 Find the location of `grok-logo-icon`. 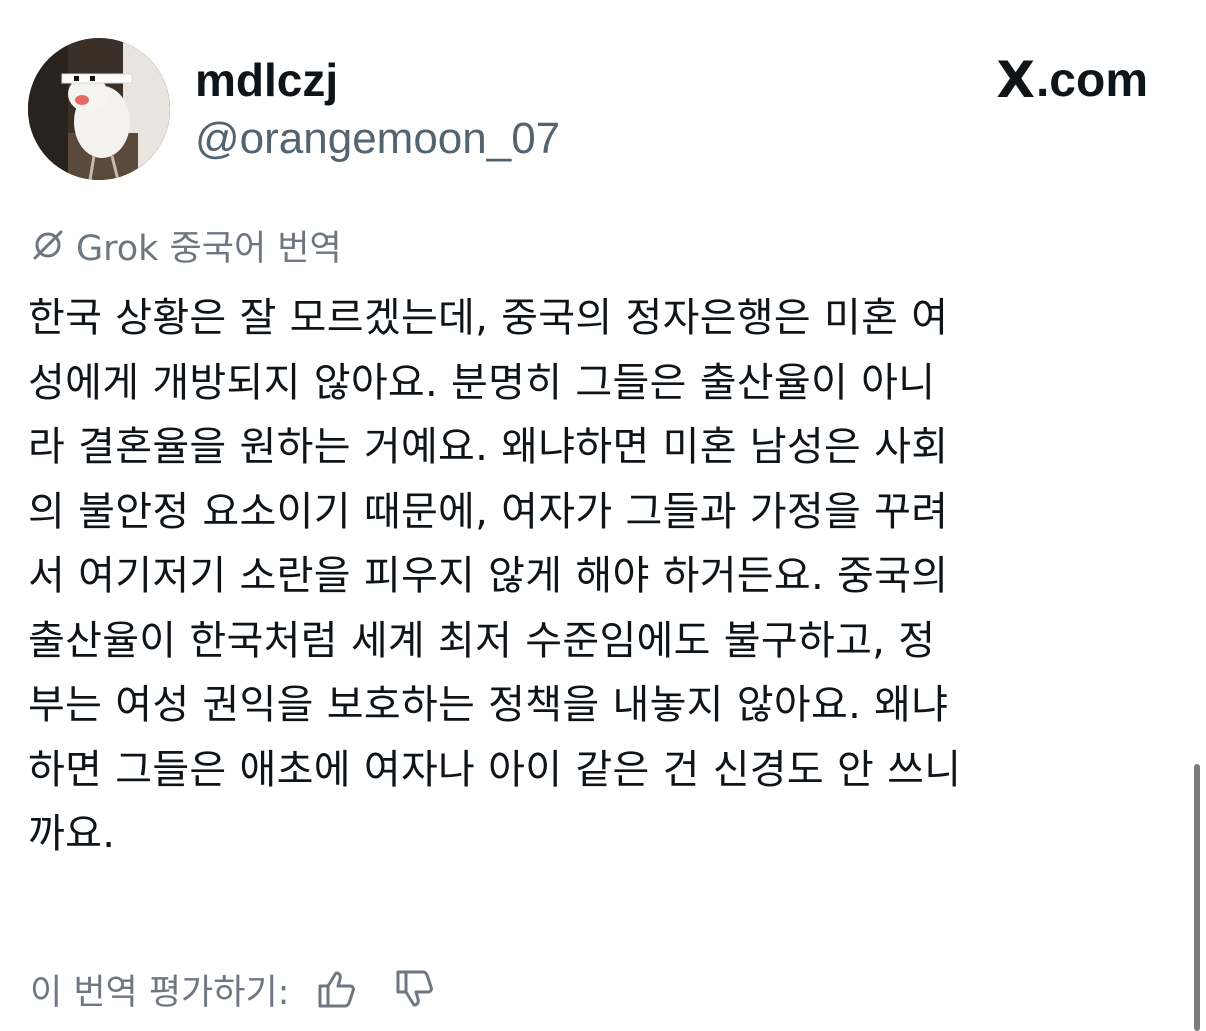

grok-logo-icon is located at coordinates (48, 245).